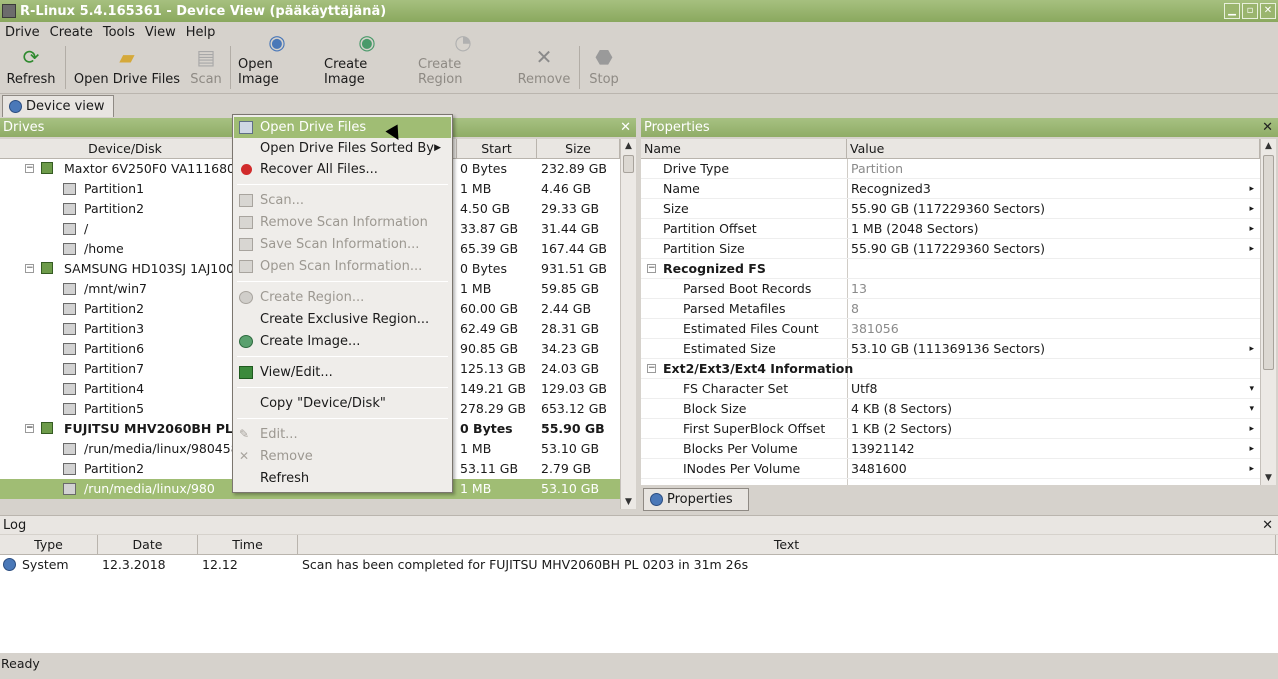  Describe the element at coordinates (342, 148) in the screenshot. I see `menu-item-open-sorted-by: Open Drive Files Sorted By ▶` at that location.